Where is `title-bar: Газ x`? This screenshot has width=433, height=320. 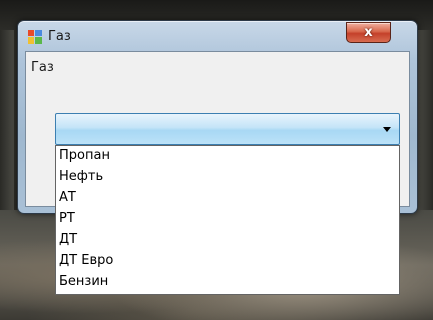
title-bar: Газ x is located at coordinates (217, 36).